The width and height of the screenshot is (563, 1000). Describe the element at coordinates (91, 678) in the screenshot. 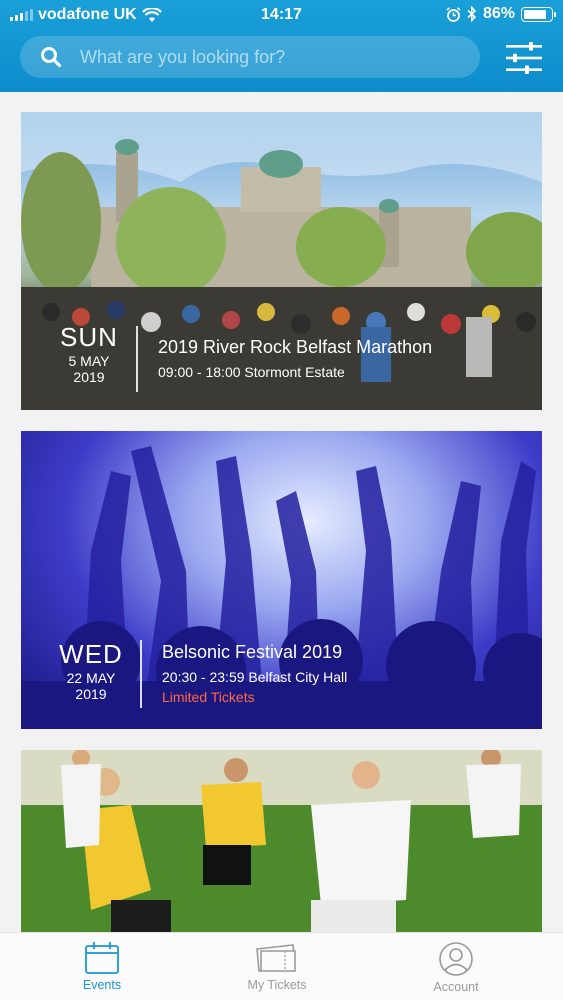

I see `event-day-month: 22 MAY` at that location.